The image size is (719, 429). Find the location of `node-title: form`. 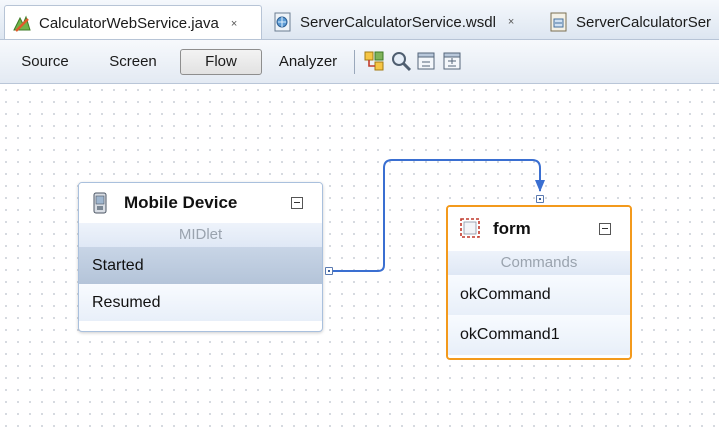

node-title: form is located at coordinates (512, 228).